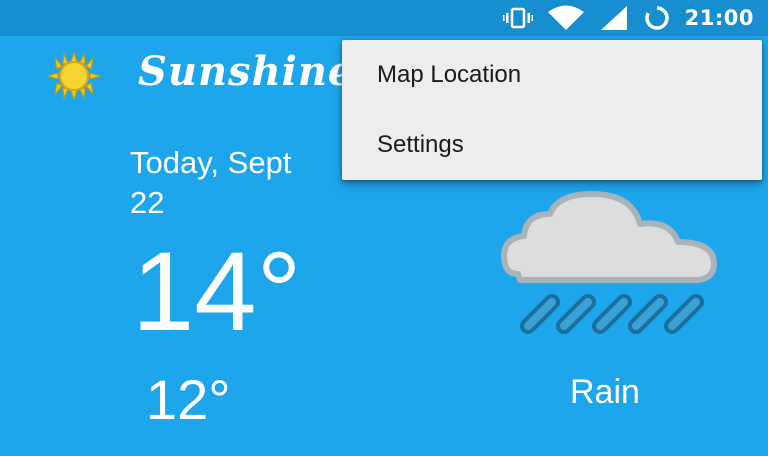 Image resolution: width=768 pixels, height=456 pixels. Describe the element at coordinates (384, 18) in the screenshot. I see `status-bar: 21:00` at that location.